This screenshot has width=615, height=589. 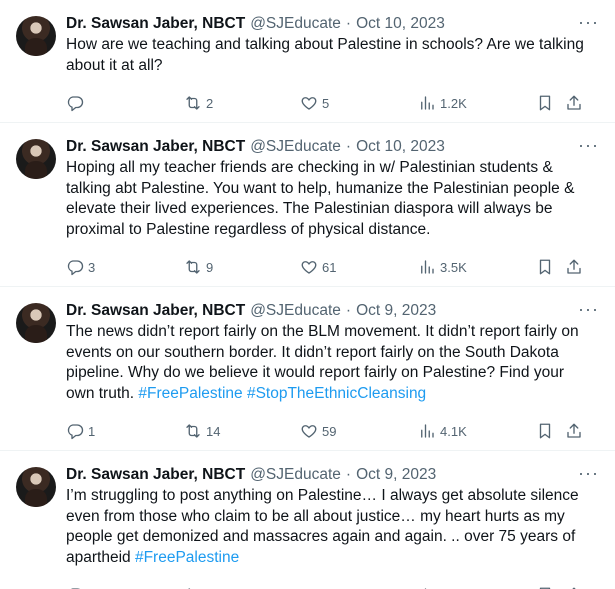 I want to click on like-count: 59, so click(x=329, y=431).